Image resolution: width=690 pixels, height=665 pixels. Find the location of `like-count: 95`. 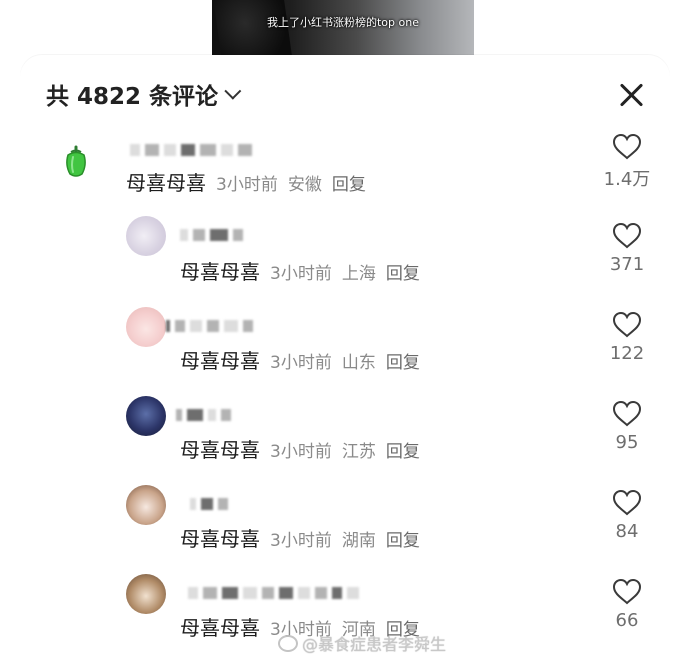

like-count: 95 is located at coordinates (627, 442).